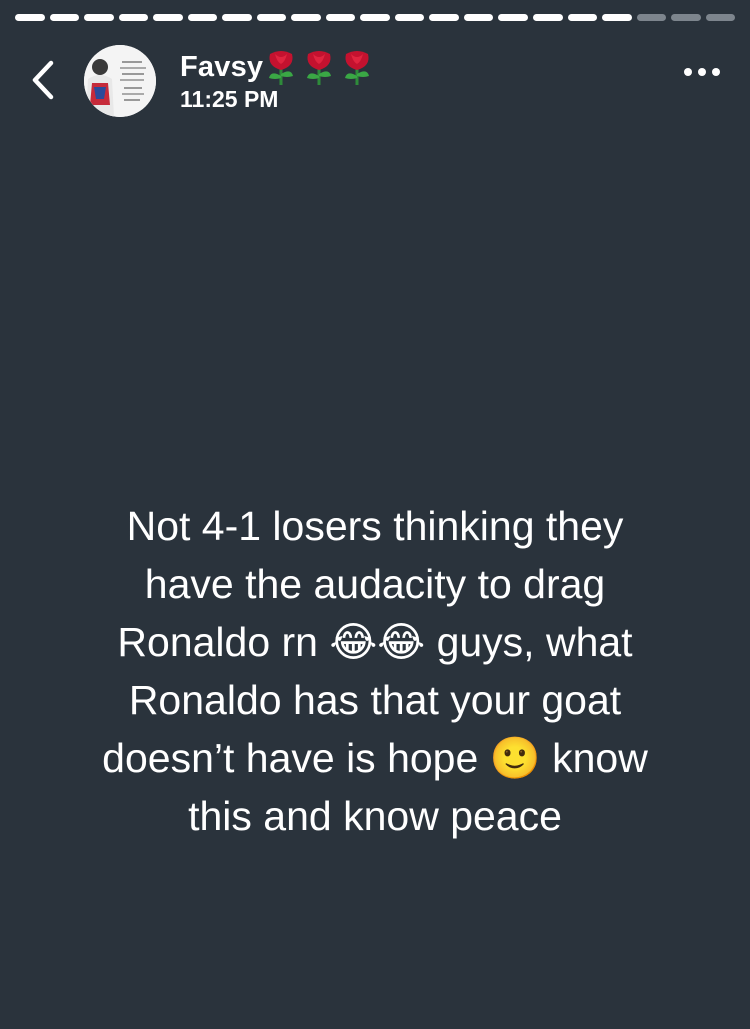 The height and width of the screenshot is (1029, 750). I want to click on contact-name-row: Favsy, so click(276, 67).